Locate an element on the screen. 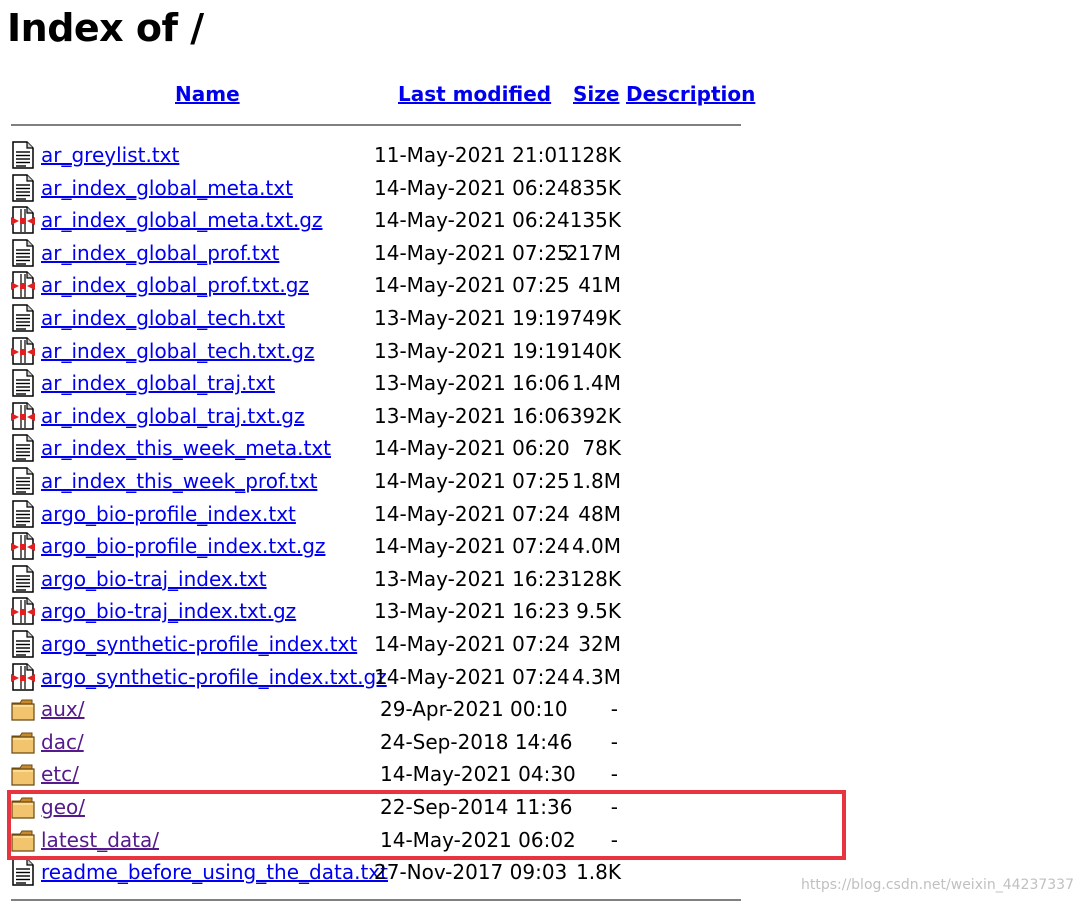 This screenshot has width=1082, height=906. footer-divider is located at coordinates (376, 900).